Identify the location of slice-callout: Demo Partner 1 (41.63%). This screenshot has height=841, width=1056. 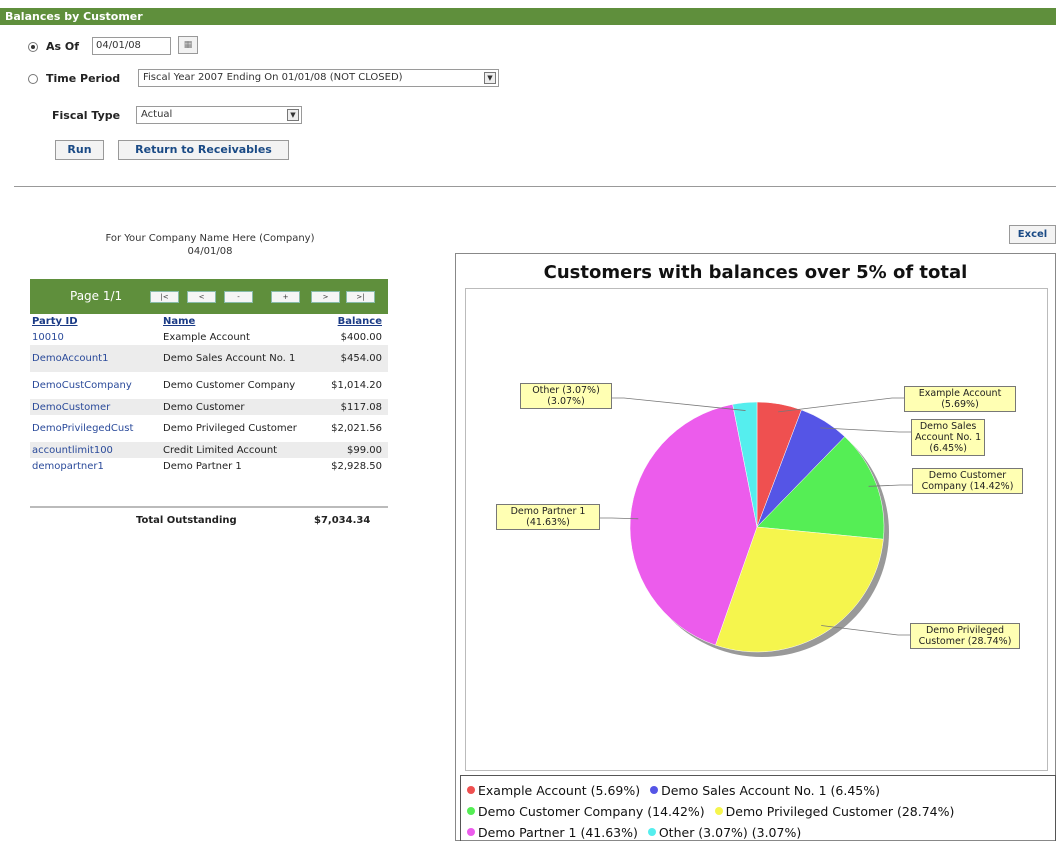
(548, 517).